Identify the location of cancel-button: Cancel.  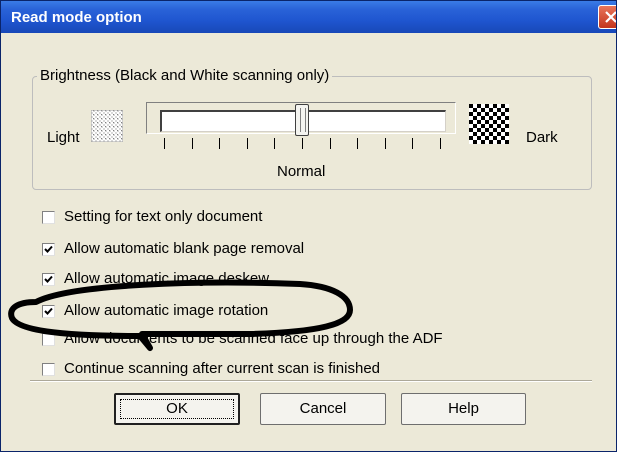
(323, 409).